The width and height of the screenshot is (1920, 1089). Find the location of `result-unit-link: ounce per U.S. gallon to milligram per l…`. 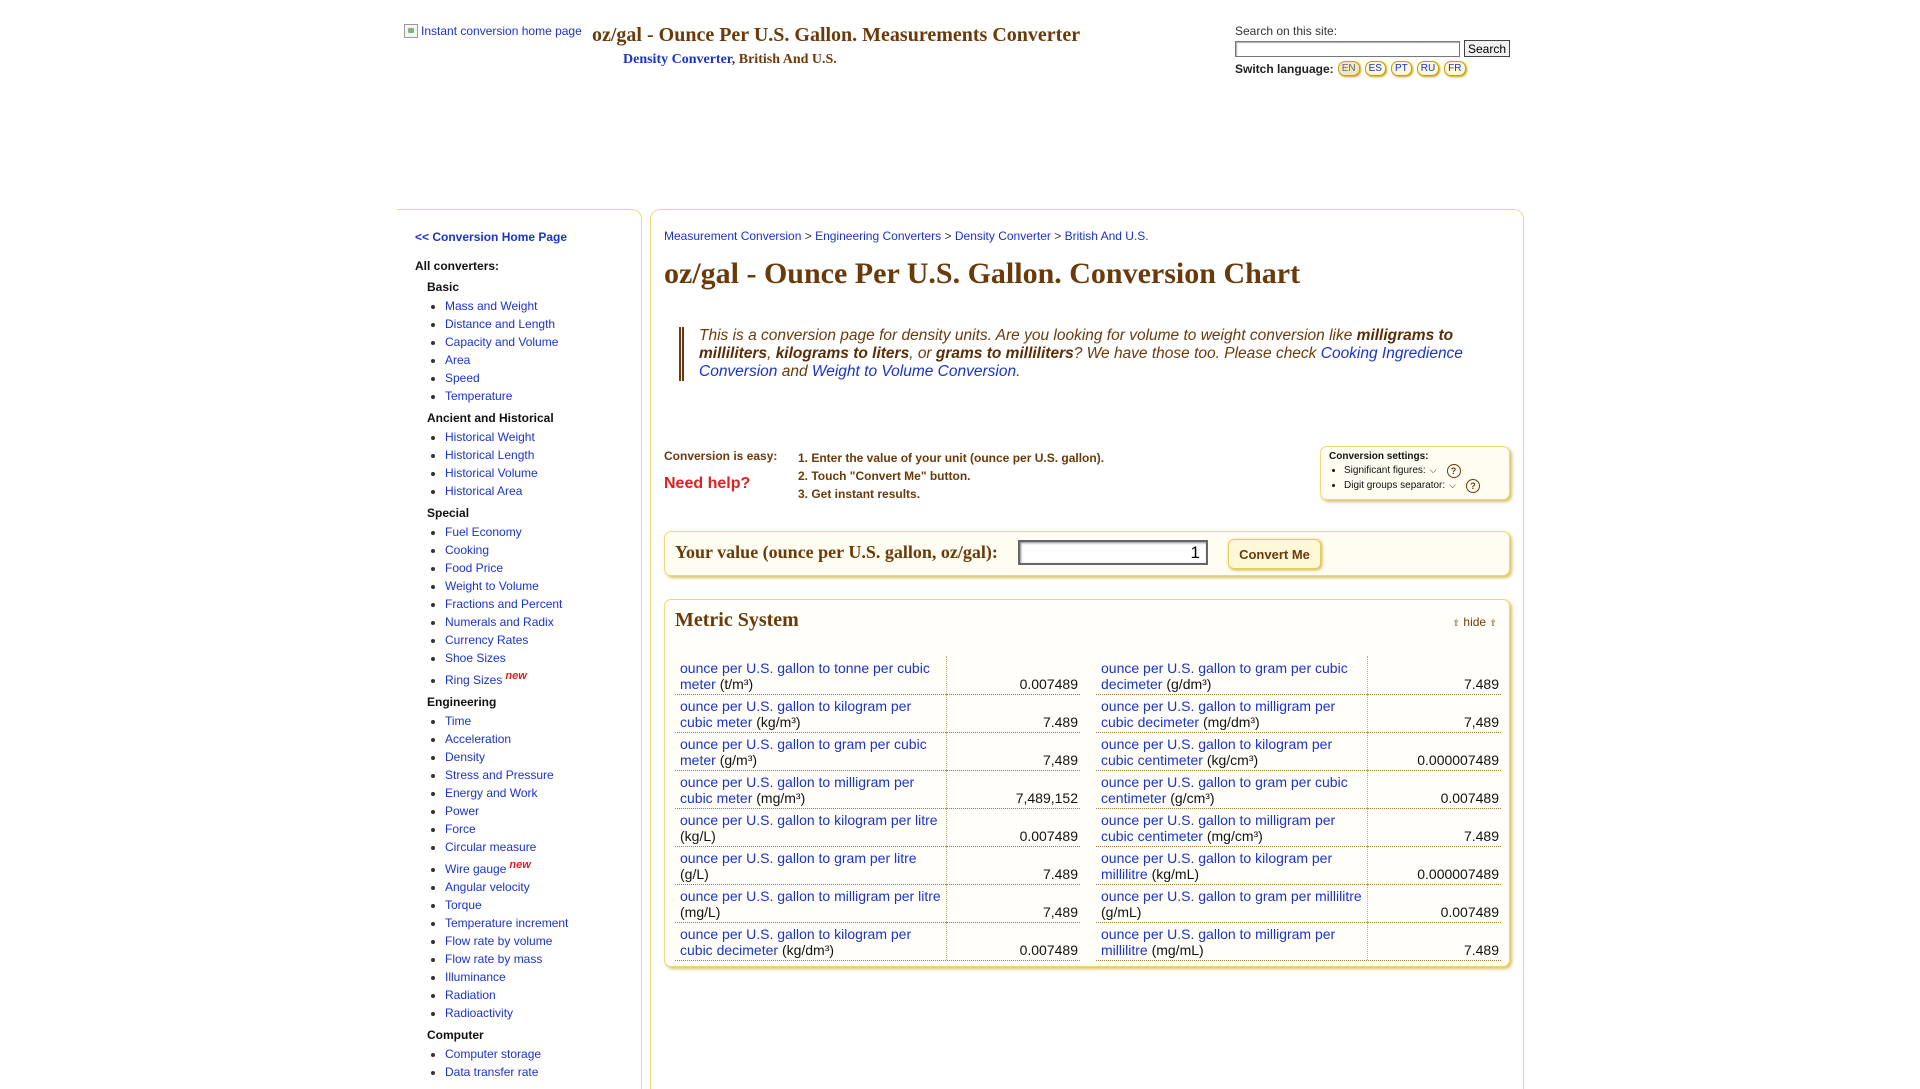

result-unit-link: ounce per U.S. gallon to milligram per l… is located at coordinates (810, 896).